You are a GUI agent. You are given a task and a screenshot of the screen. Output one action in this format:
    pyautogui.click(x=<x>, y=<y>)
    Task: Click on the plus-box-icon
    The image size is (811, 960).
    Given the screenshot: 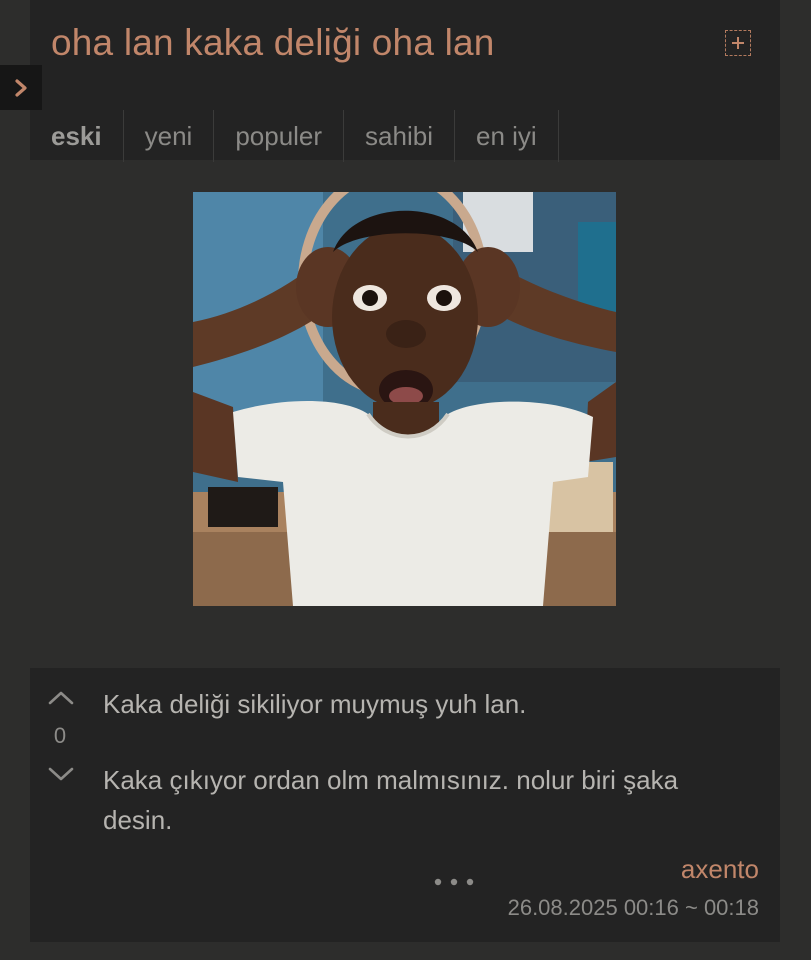 What is the action you would take?
    pyautogui.click(x=738, y=43)
    